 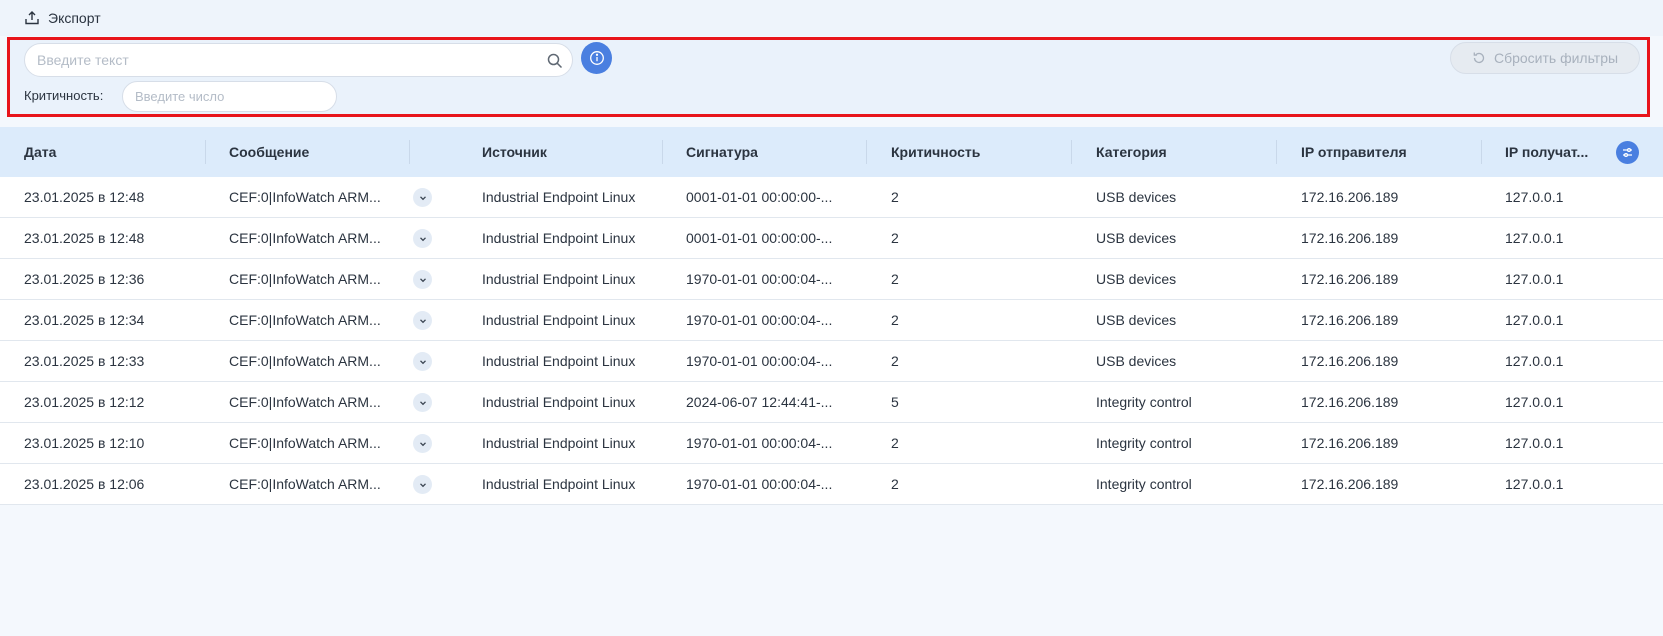 What do you see at coordinates (104, 152) in the screenshot?
I see `column-header-date: Дата` at bounding box center [104, 152].